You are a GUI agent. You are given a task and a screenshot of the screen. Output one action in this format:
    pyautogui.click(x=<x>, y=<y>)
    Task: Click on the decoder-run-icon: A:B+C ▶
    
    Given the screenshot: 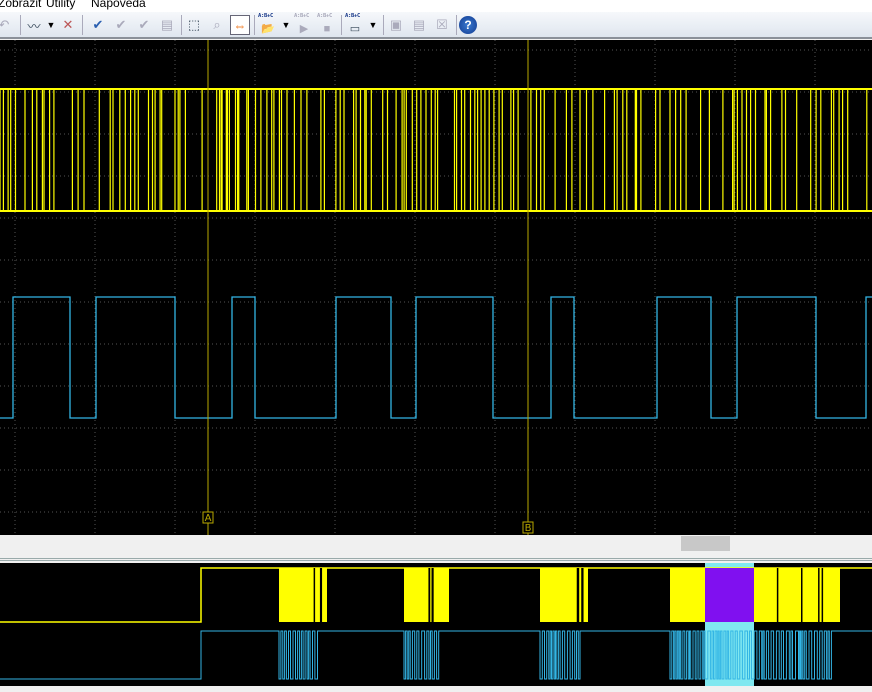 What is the action you would take?
    pyautogui.click(x=304, y=24)
    